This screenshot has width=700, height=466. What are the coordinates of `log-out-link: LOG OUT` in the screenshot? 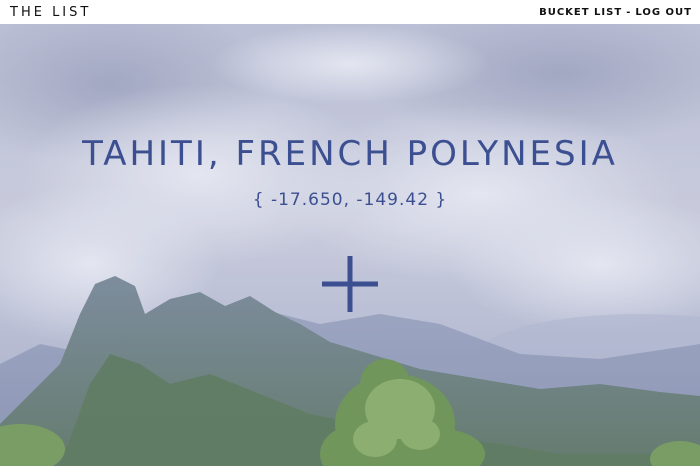 It's located at (663, 12).